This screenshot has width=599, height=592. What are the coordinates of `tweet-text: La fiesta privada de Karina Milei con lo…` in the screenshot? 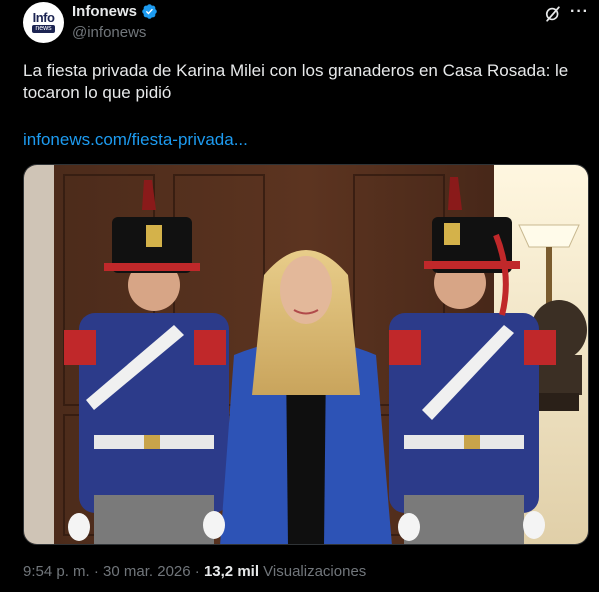 It's located at (296, 81).